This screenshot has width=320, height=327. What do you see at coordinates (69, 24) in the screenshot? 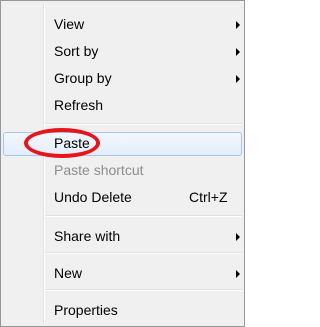
I see `menu-item-label: View` at bounding box center [69, 24].